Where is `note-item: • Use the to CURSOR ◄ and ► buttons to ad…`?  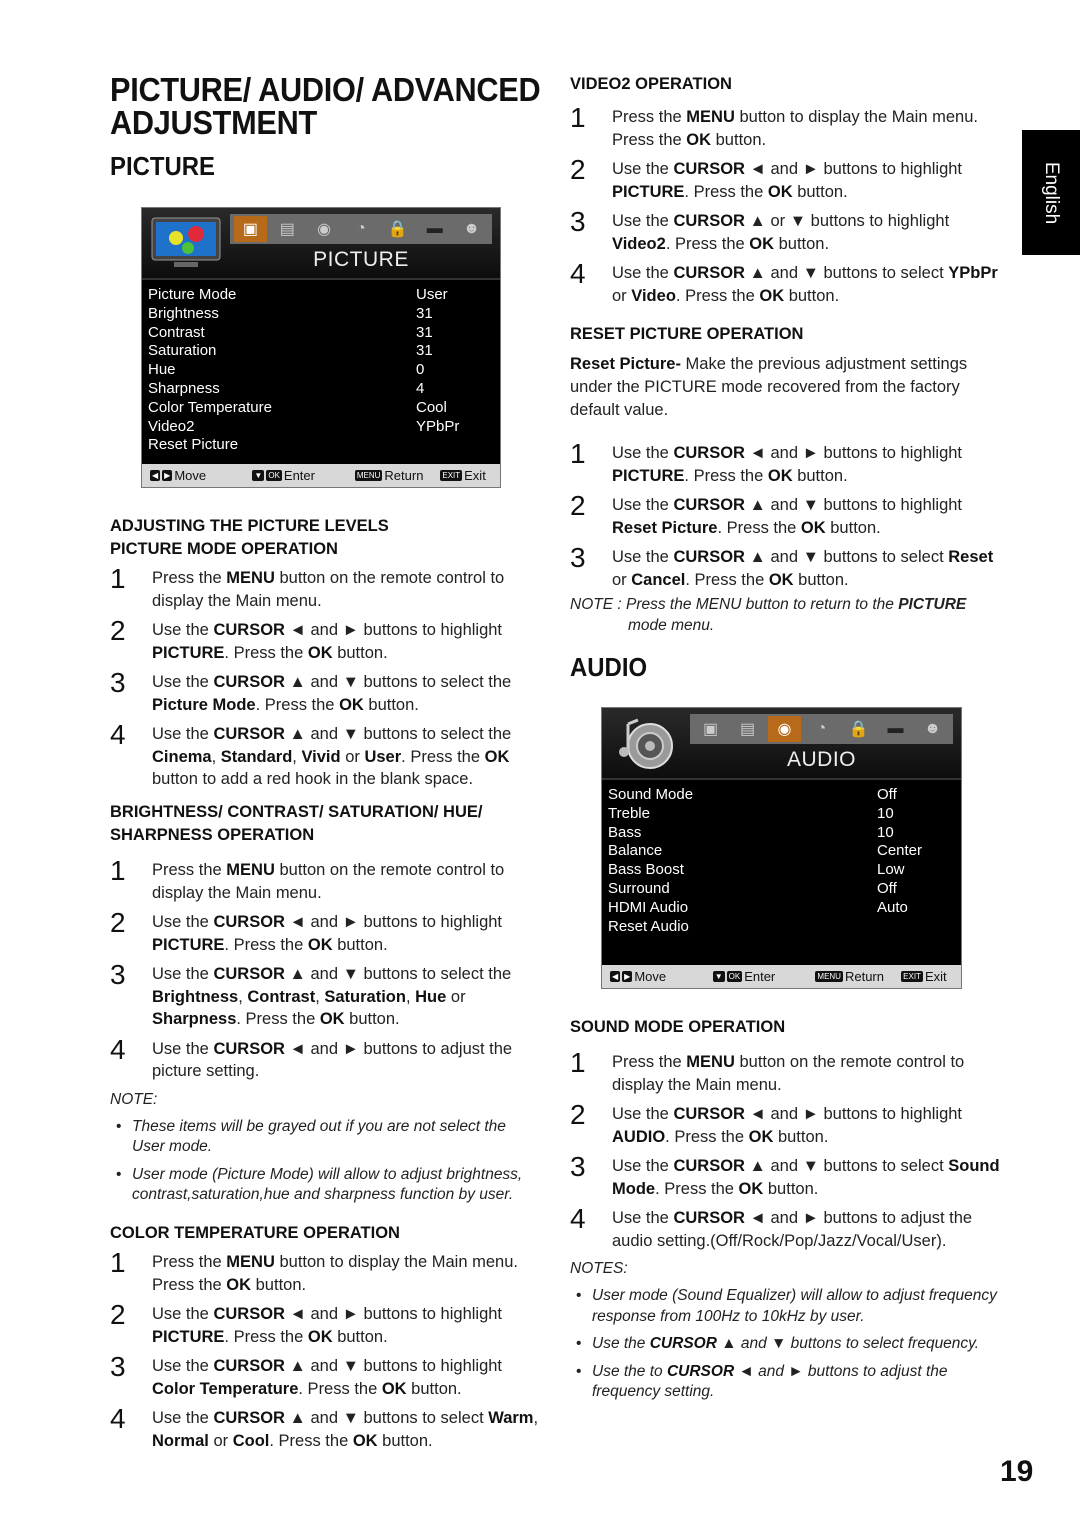
note-item: • Use the to CURSOR ◄ and ► buttons to ad… is located at coordinates (785, 1382).